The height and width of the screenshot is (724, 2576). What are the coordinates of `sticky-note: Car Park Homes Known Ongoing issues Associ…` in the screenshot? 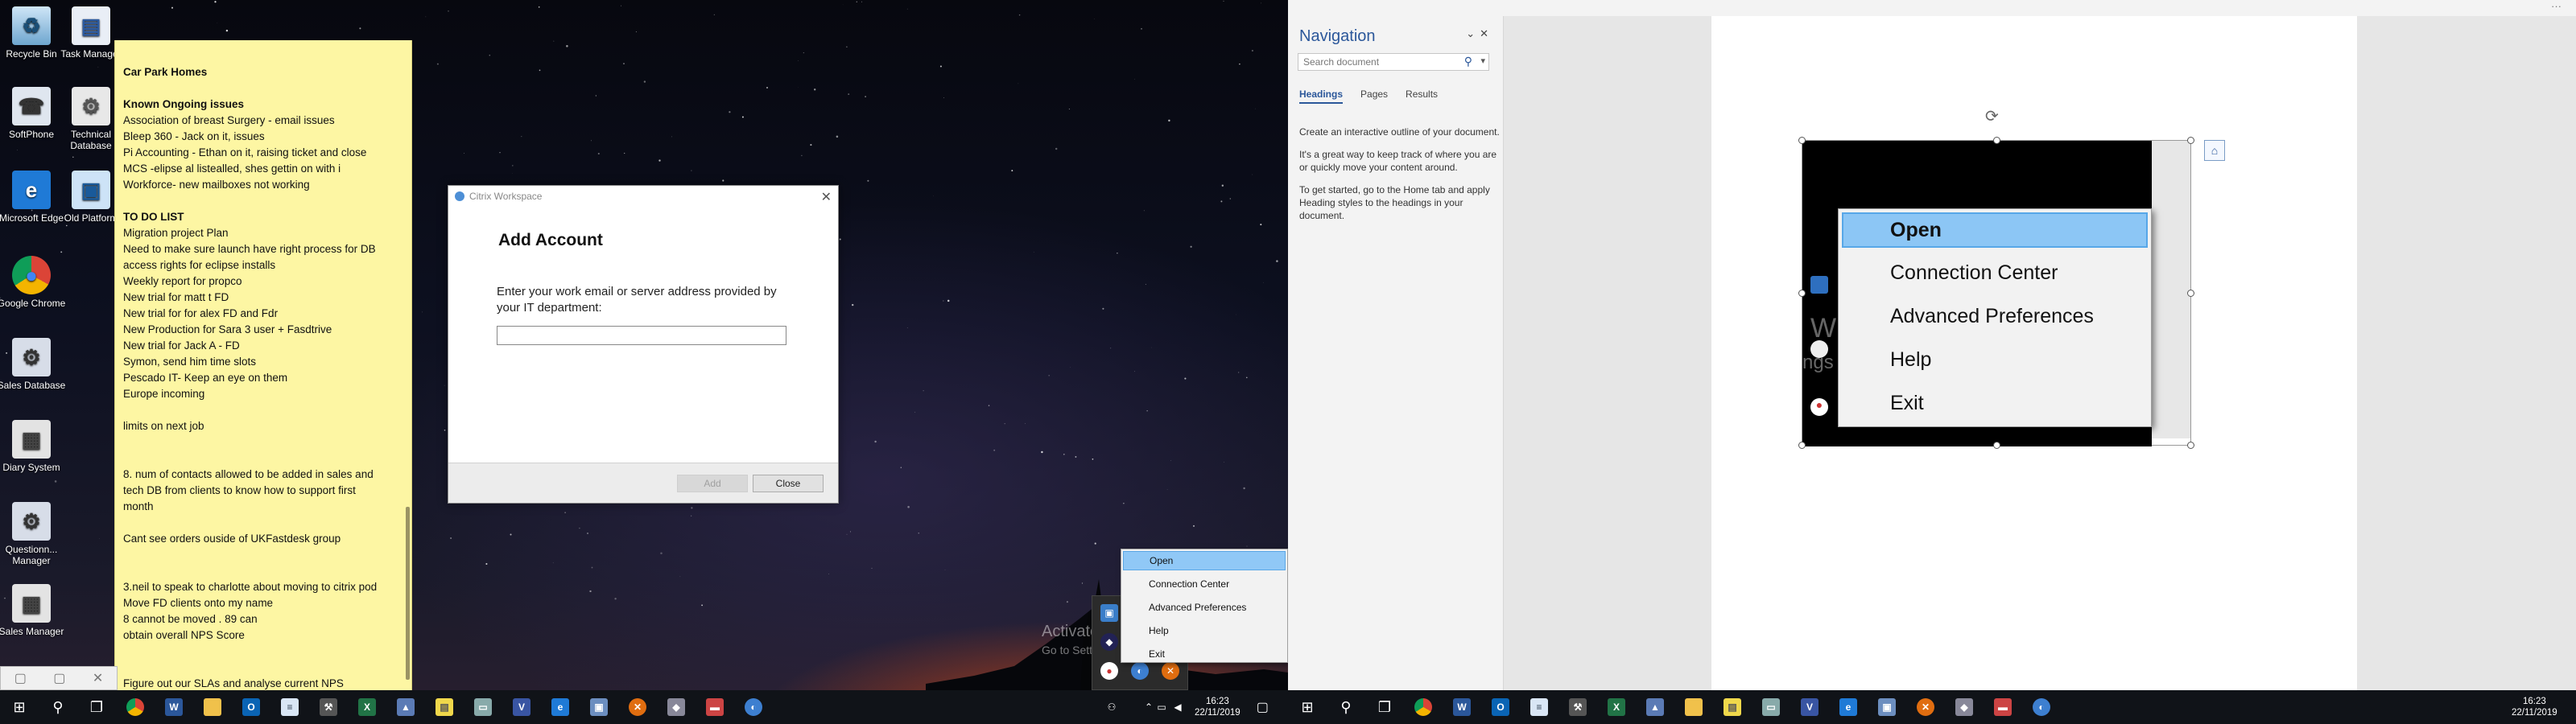 It's located at (263, 365).